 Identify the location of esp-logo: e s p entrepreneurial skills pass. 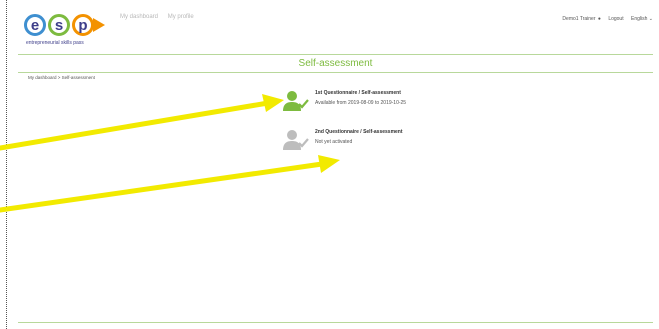
(67, 28).